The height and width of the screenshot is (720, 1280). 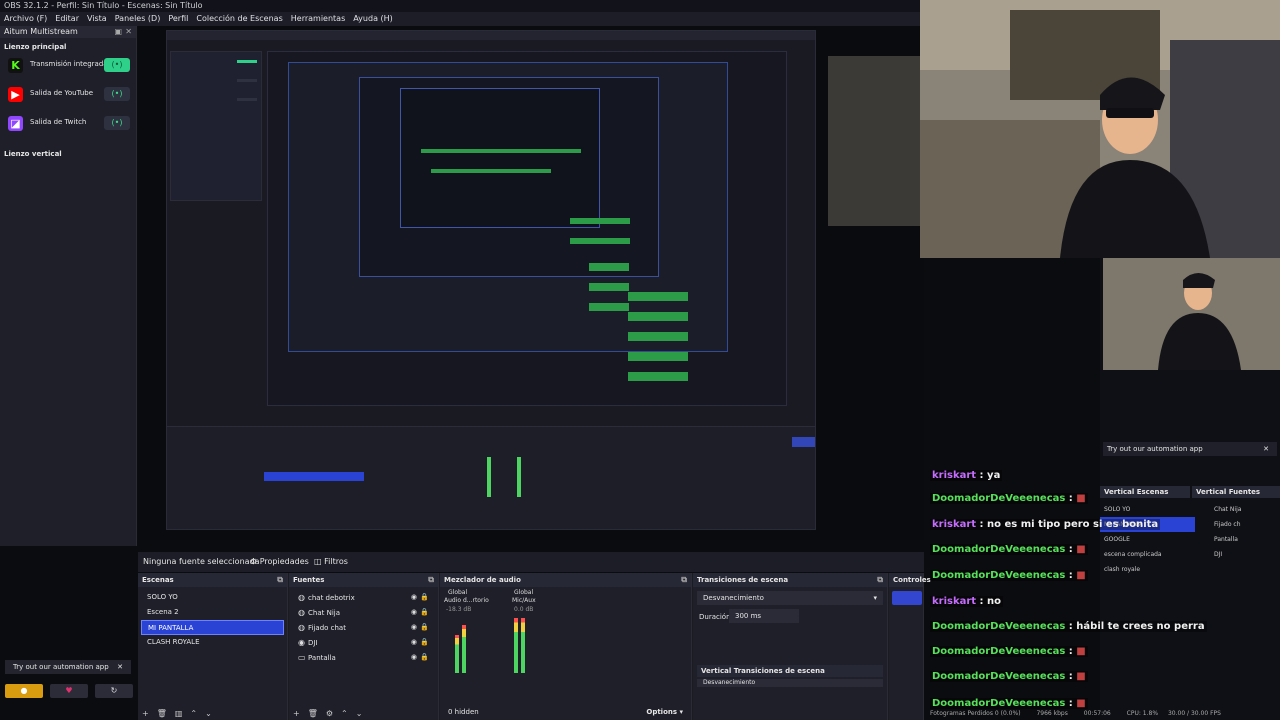 I want to click on refresh-icon: ↻, so click(x=114, y=691).